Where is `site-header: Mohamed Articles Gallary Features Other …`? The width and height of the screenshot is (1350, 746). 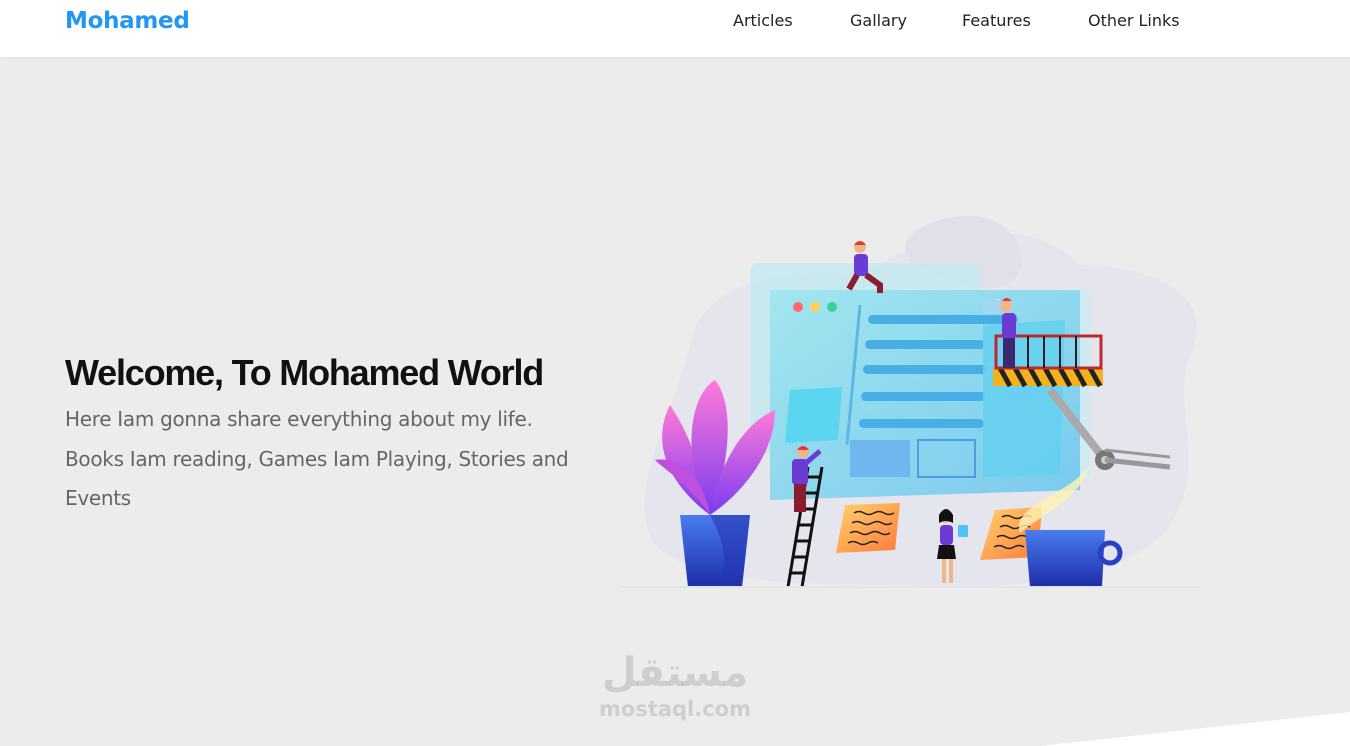 site-header: Mohamed Articles Gallary Features Other … is located at coordinates (675, 28).